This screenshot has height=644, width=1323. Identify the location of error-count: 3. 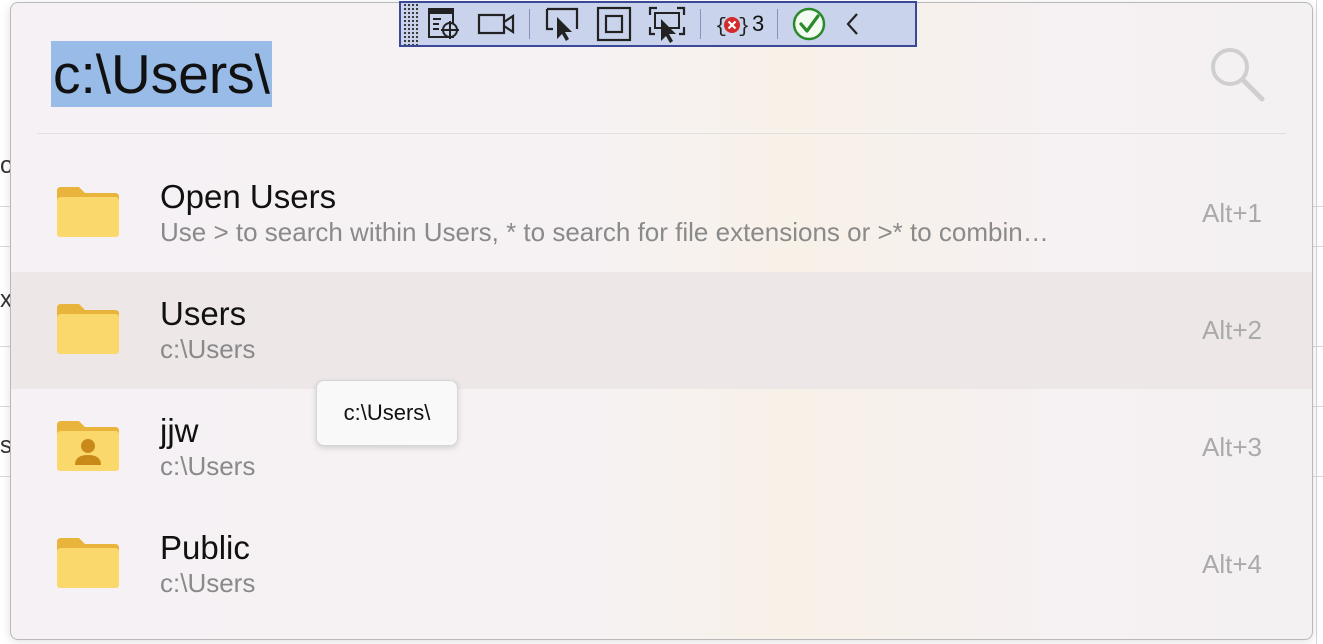
(758, 23).